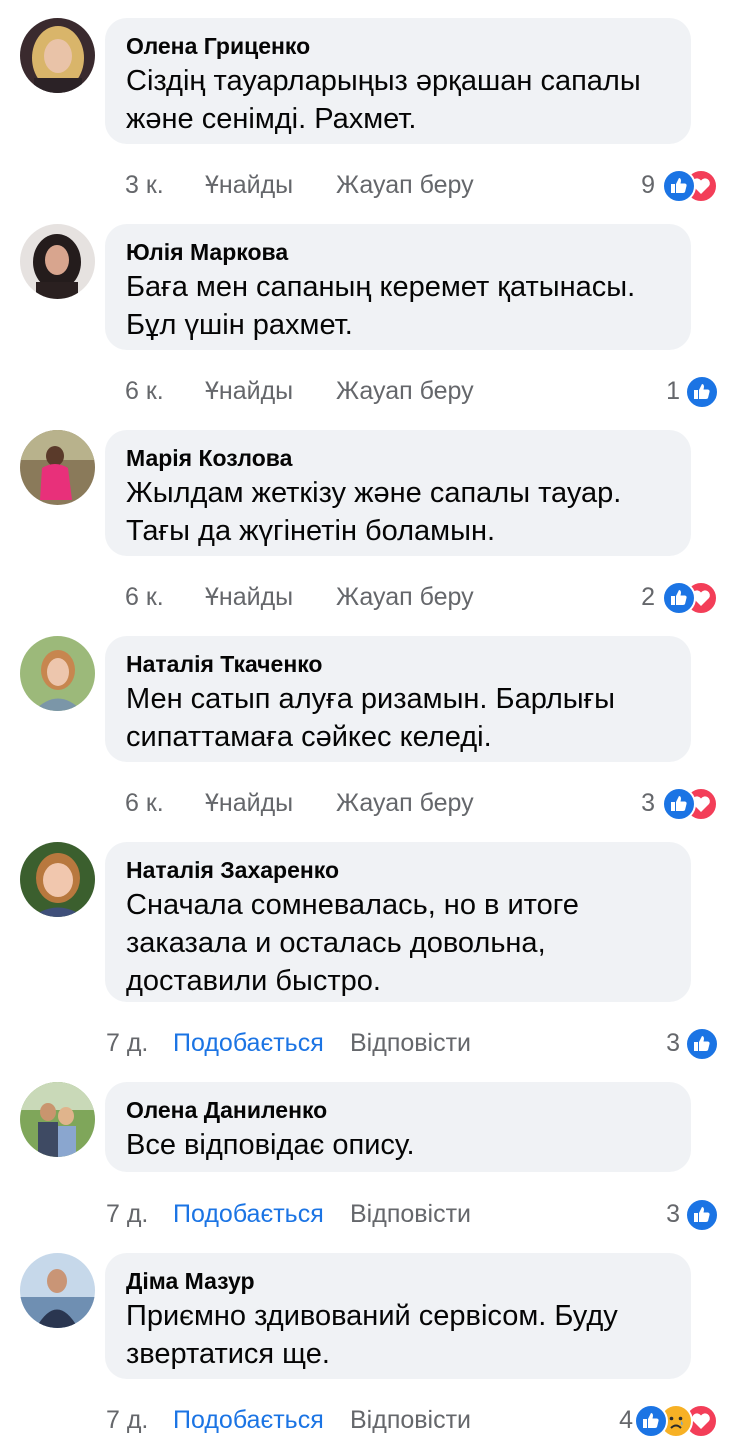  I want to click on comment-actions: 6 к. Ұнайды Жауап беру 3, so click(368, 803).